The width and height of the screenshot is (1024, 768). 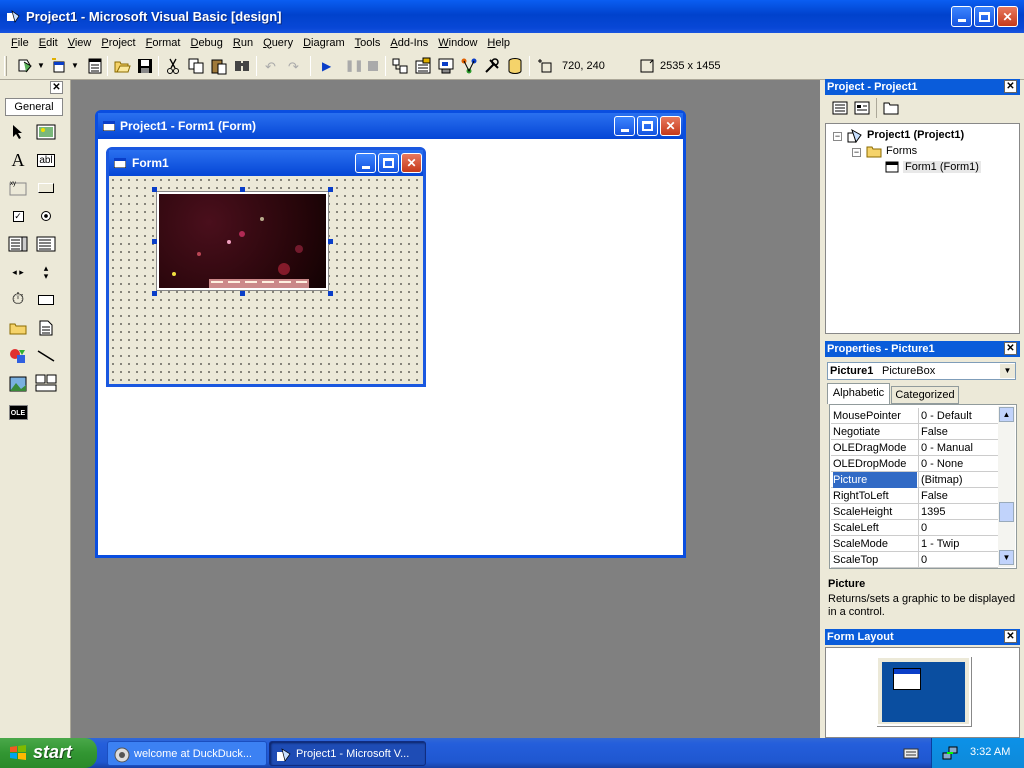 What do you see at coordinates (858, 393) in the screenshot?
I see `tab-alphabetic: Alphabetic` at bounding box center [858, 393].